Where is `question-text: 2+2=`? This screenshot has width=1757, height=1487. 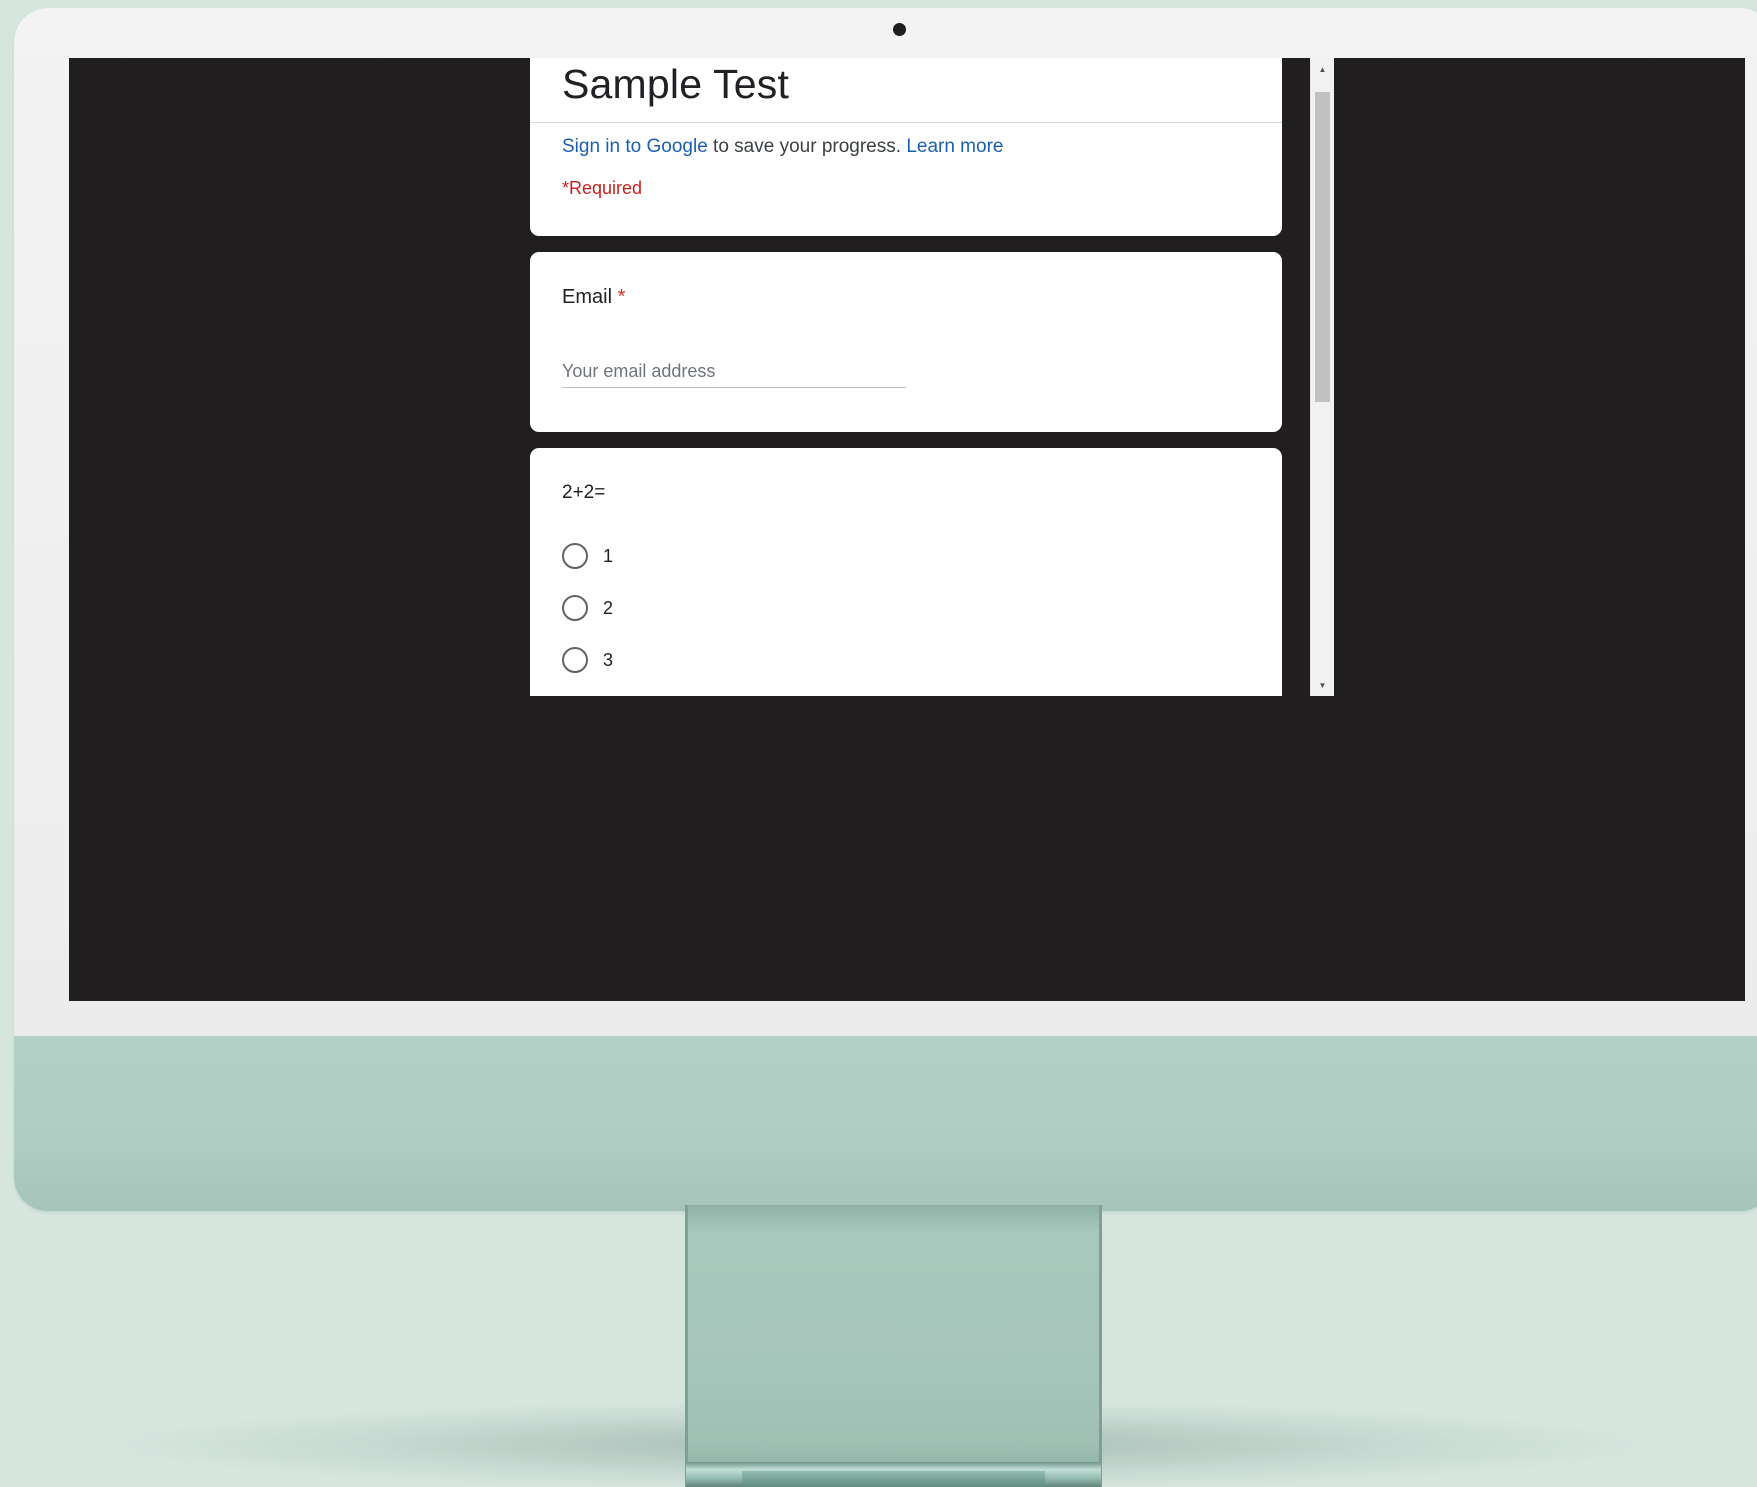 question-text: 2+2= is located at coordinates (584, 492).